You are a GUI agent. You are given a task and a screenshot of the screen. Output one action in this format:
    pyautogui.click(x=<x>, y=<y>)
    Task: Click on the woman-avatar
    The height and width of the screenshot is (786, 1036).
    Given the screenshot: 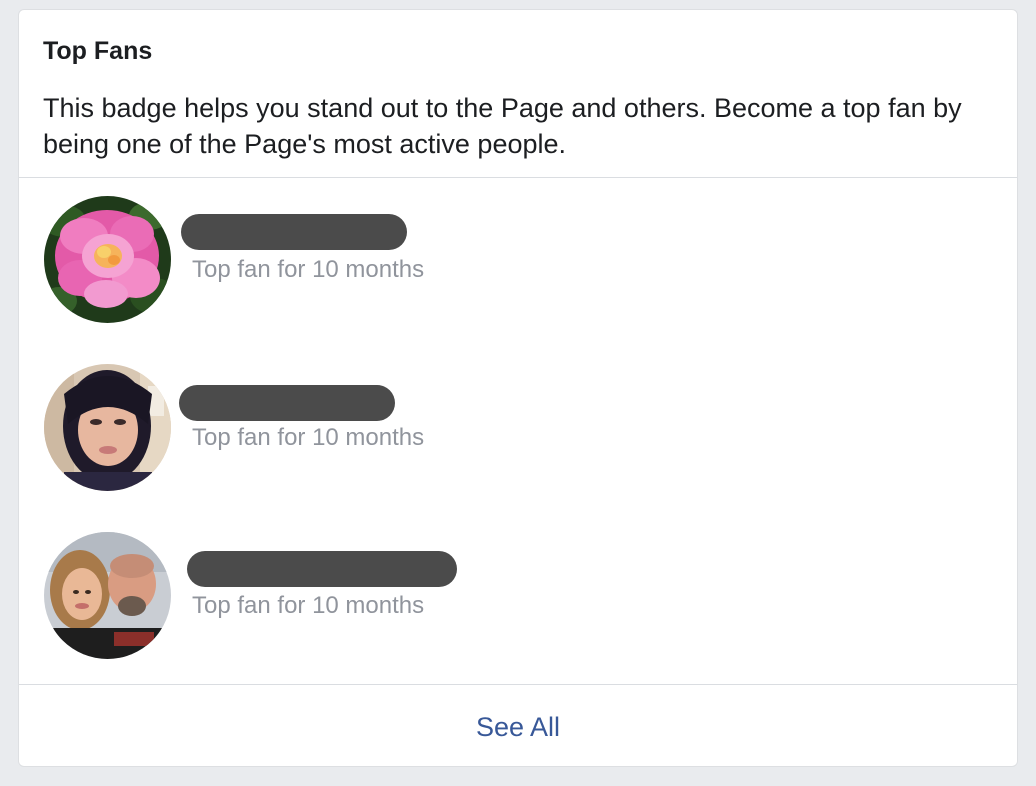 What is the action you would take?
    pyautogui.click(x=107, y=427)
    